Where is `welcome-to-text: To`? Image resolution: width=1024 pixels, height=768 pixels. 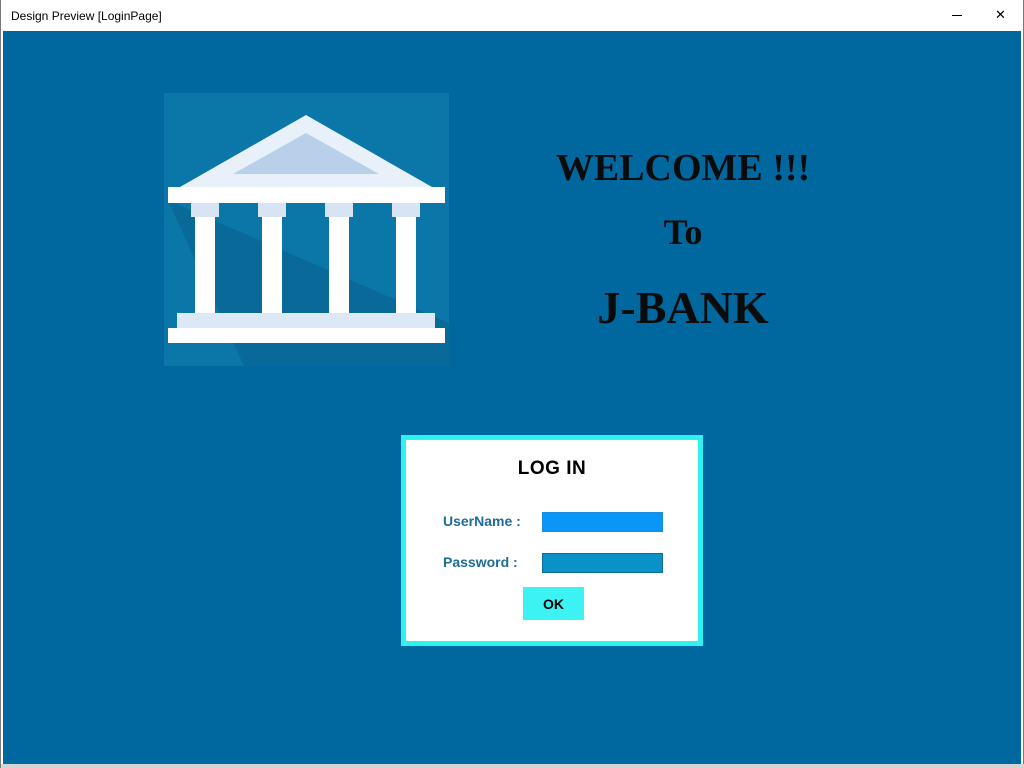
welcome-to-text: To is located at coordinates (683, 232).